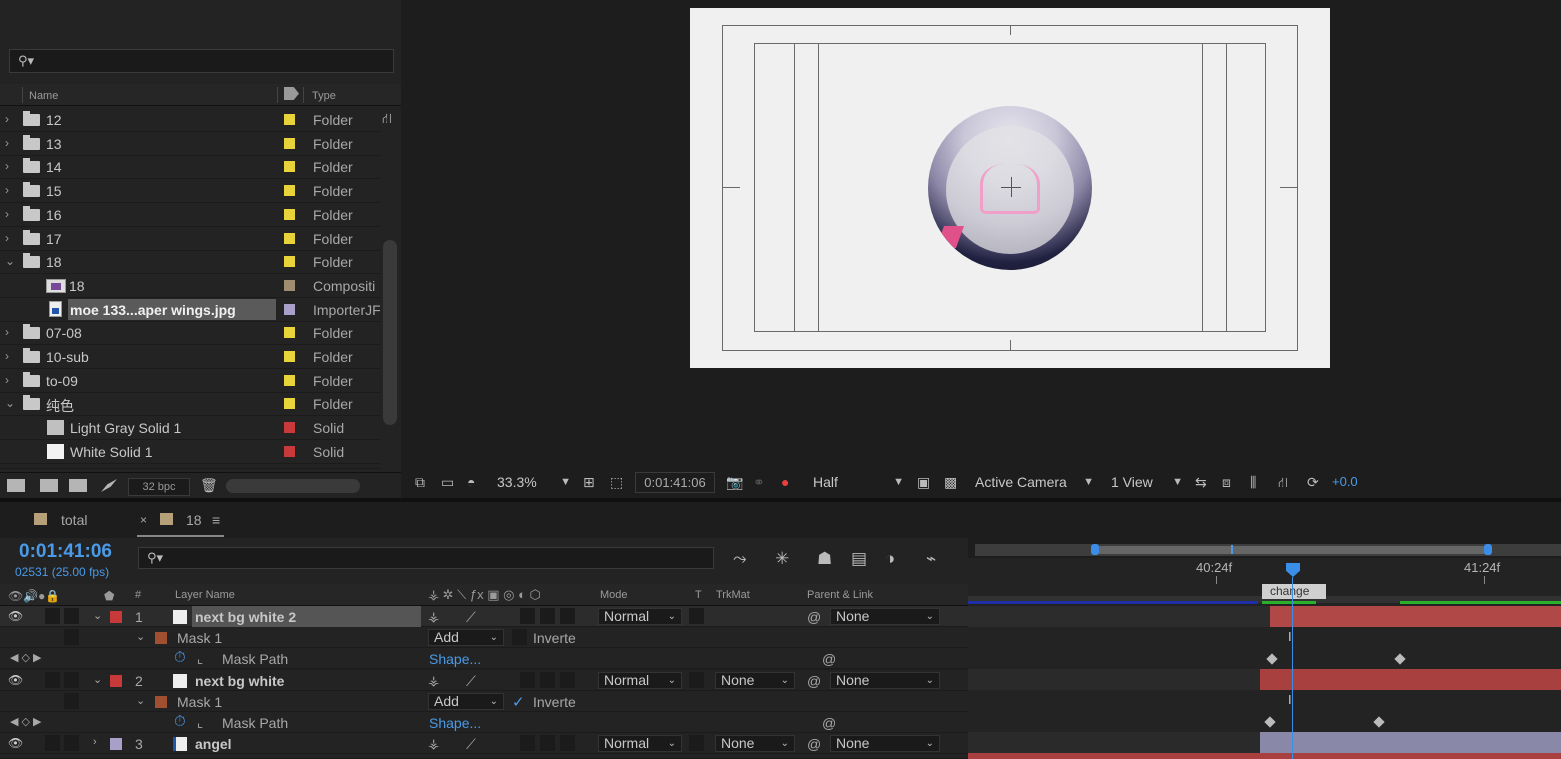 This screenshot has width=1561, height=759. What do you see at coordinates (589, 482) in the screenshot?
I see `grid-guides-icon: ⊞` at bounding box center [589, 482].